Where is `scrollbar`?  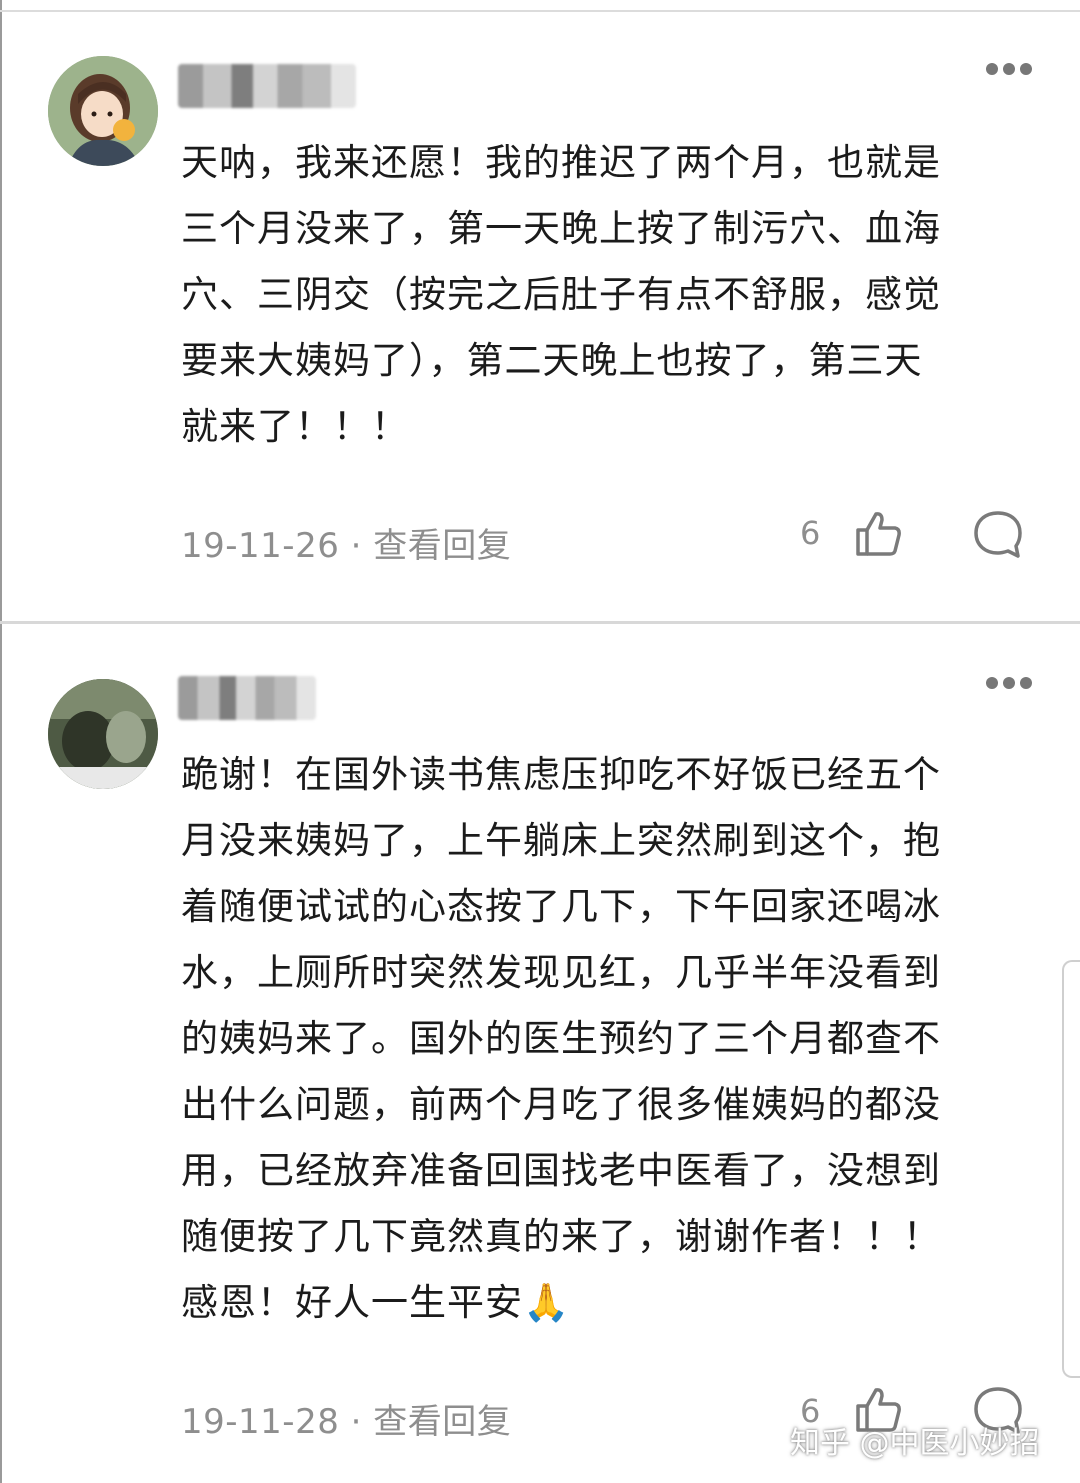
scrollbar is located at coordinates (1071, 1169).